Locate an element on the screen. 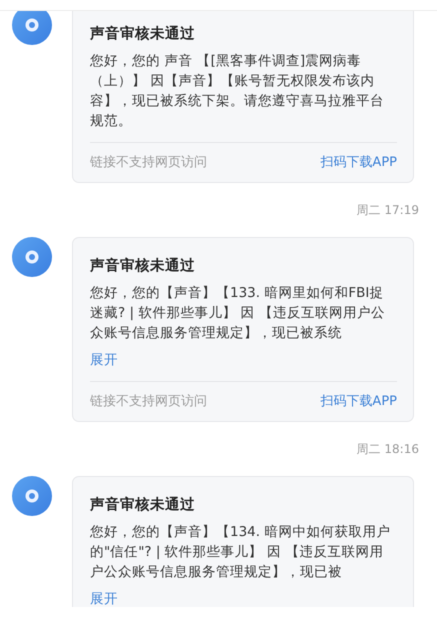  message-text: 您好，您的【声音】【133. 暗网里如何和FBI捉迷藏? | 软件那些事儿】 因 【违反互联网用户公众账号信息服务管理规定】，现已被系统 is located at coordinates (238, 313).